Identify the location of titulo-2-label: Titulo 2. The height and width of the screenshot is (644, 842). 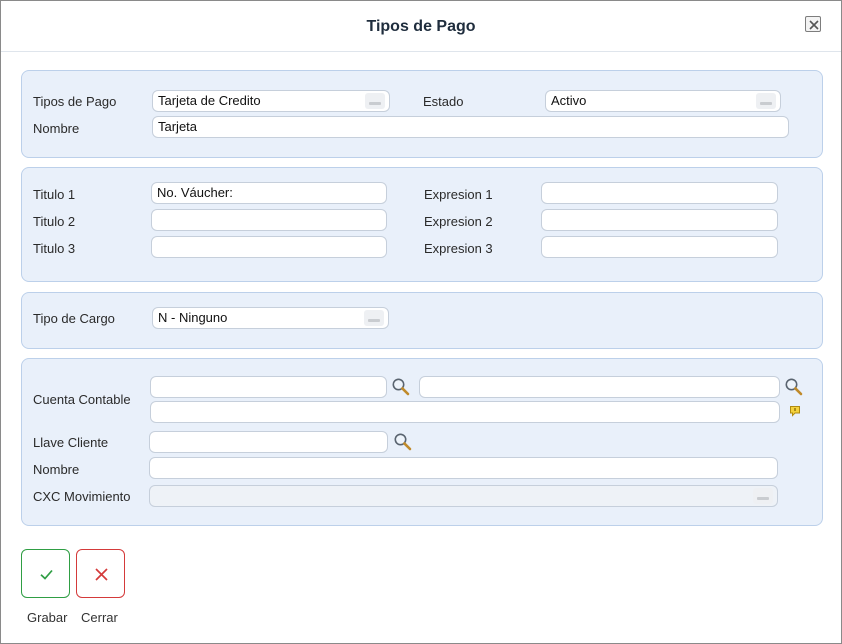
(54, 221).